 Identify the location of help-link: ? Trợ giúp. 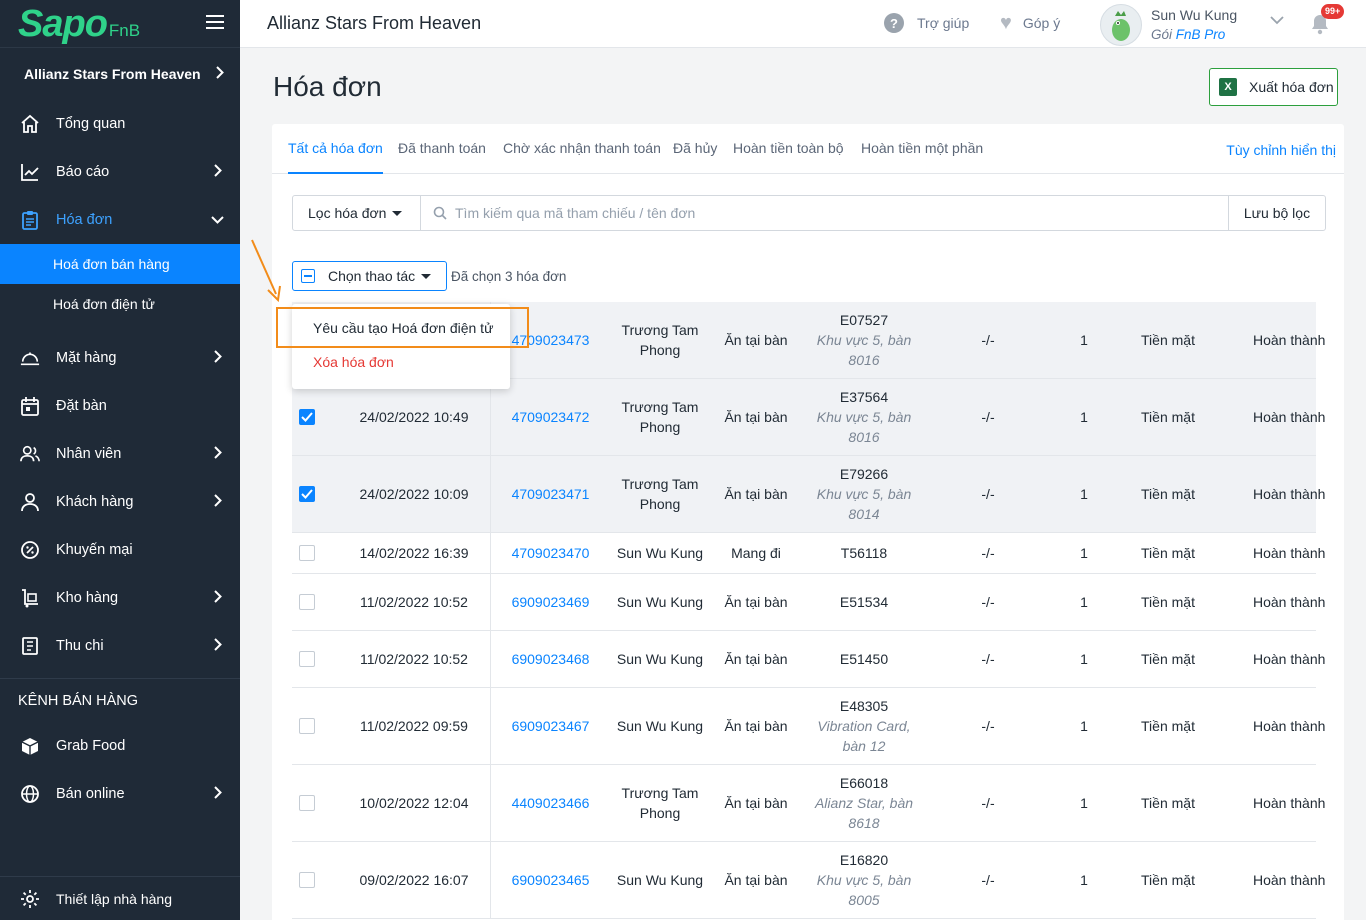
(926, 23).